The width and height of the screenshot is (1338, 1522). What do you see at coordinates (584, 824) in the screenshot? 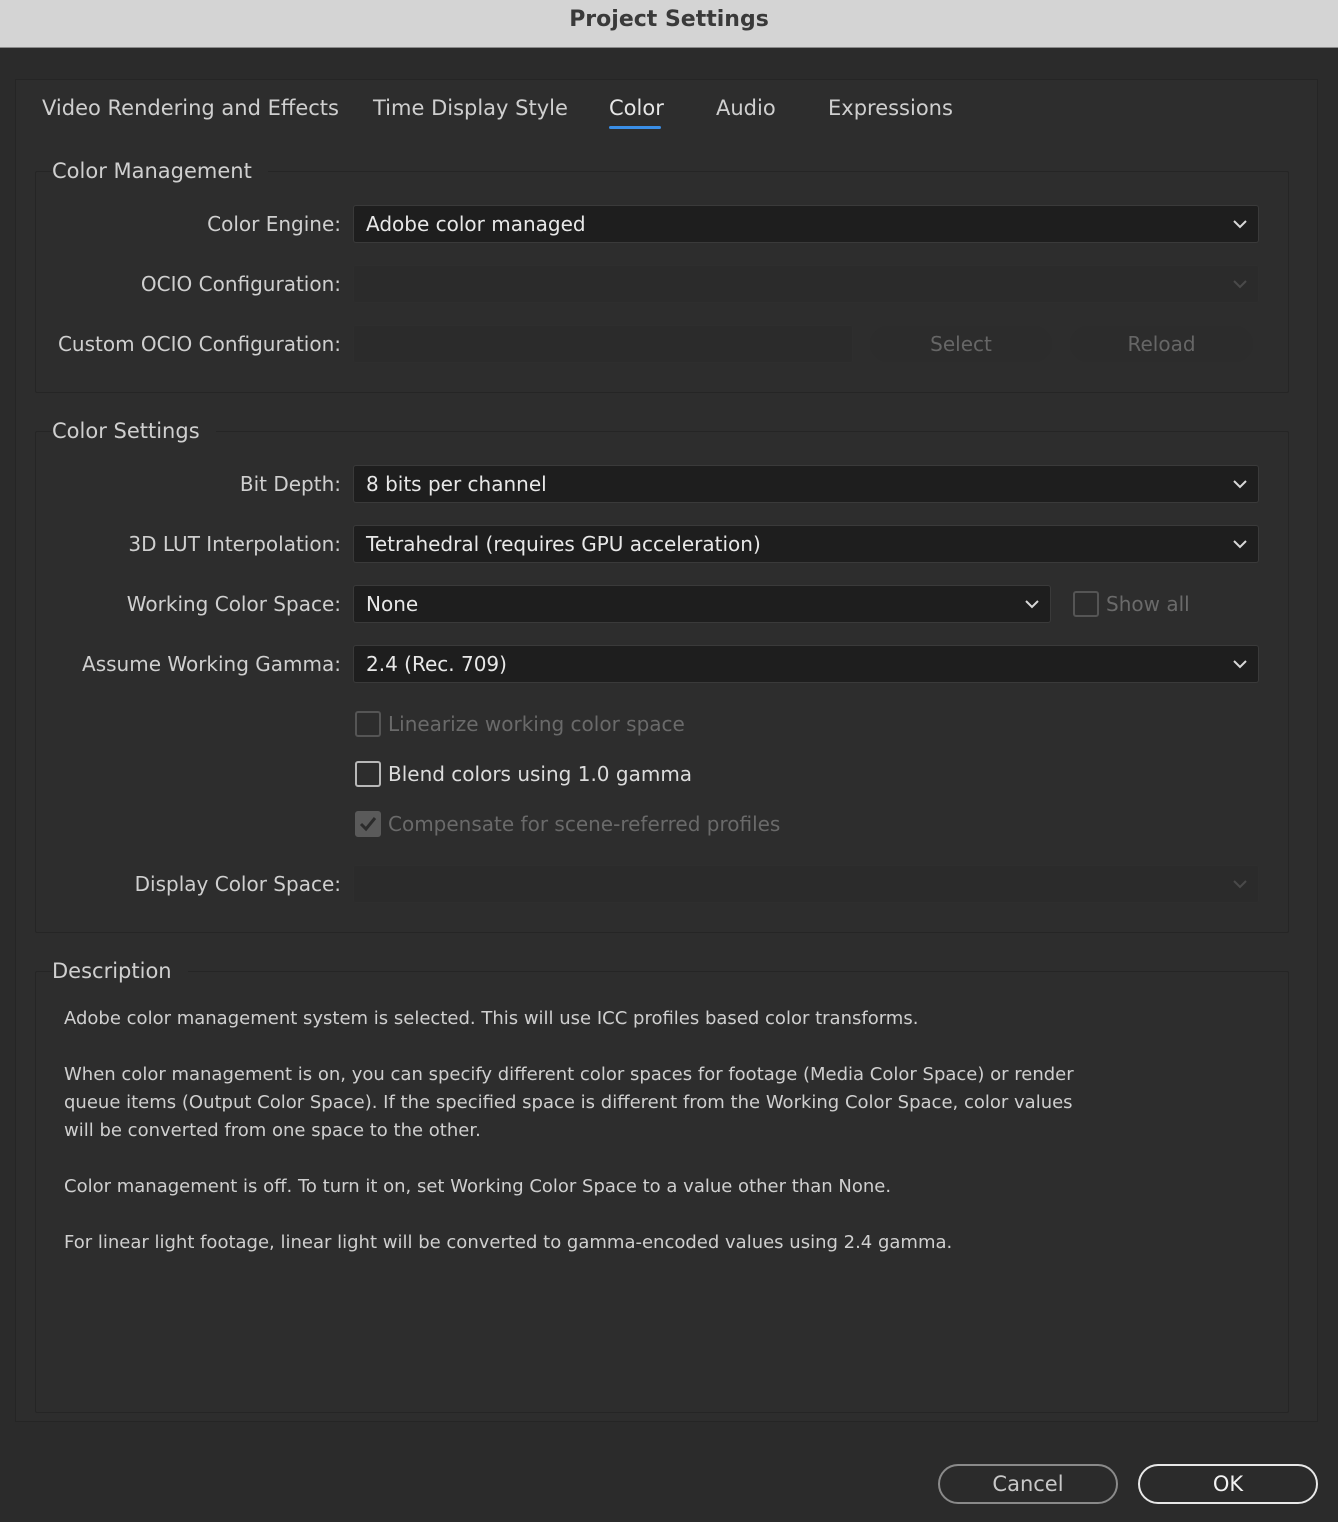
I see `compensate-label: Compensate for scene-referred profiles` at bounding box center [584, 824].